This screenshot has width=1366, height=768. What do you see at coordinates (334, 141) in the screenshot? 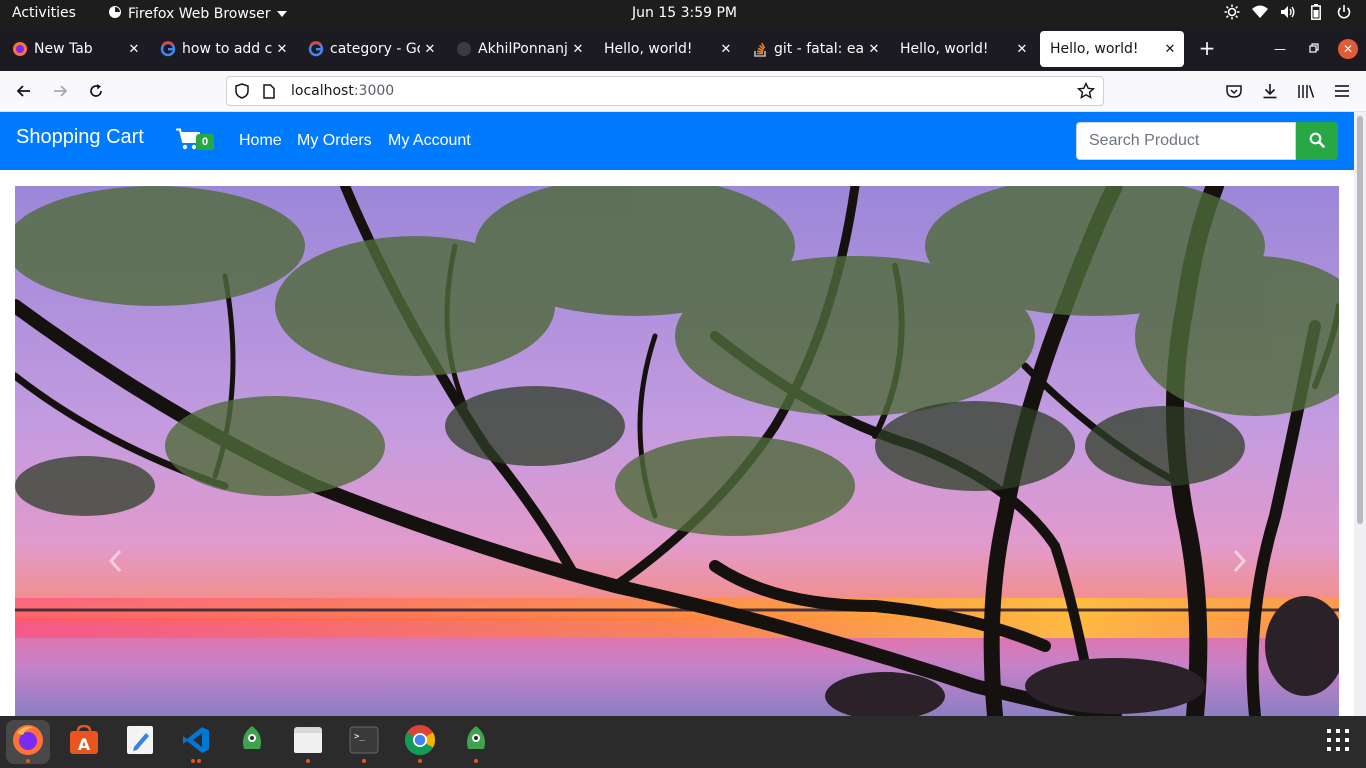
I see `nav-link-my-orders: My Orders` at bounding box center [334, 141].